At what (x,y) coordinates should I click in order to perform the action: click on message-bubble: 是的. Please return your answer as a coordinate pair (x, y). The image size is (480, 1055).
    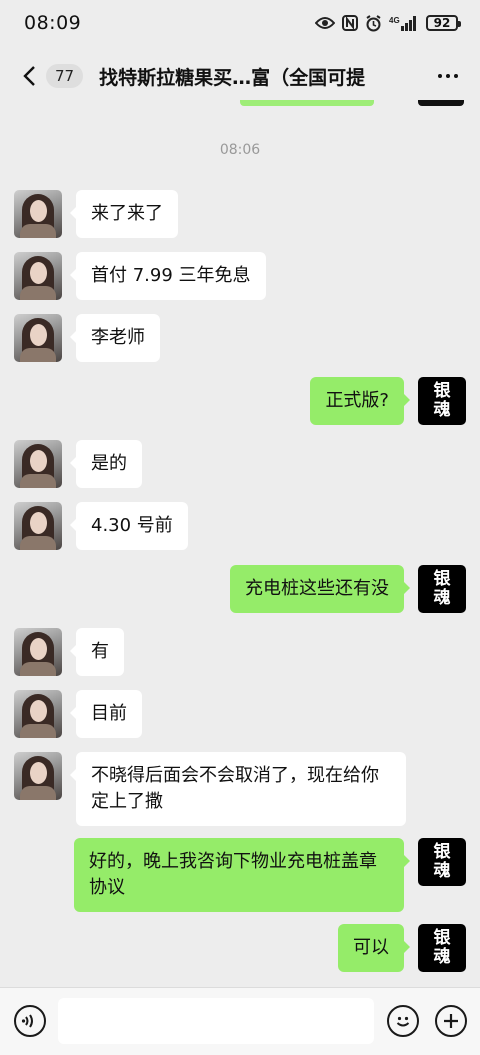
    Looking at the image, I should click on (106, 464).